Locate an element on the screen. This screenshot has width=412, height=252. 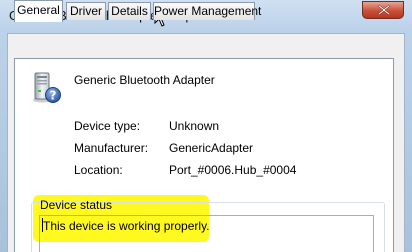
bluetooth-device-unknown-icon: ? is located at coordinates (47, 87).